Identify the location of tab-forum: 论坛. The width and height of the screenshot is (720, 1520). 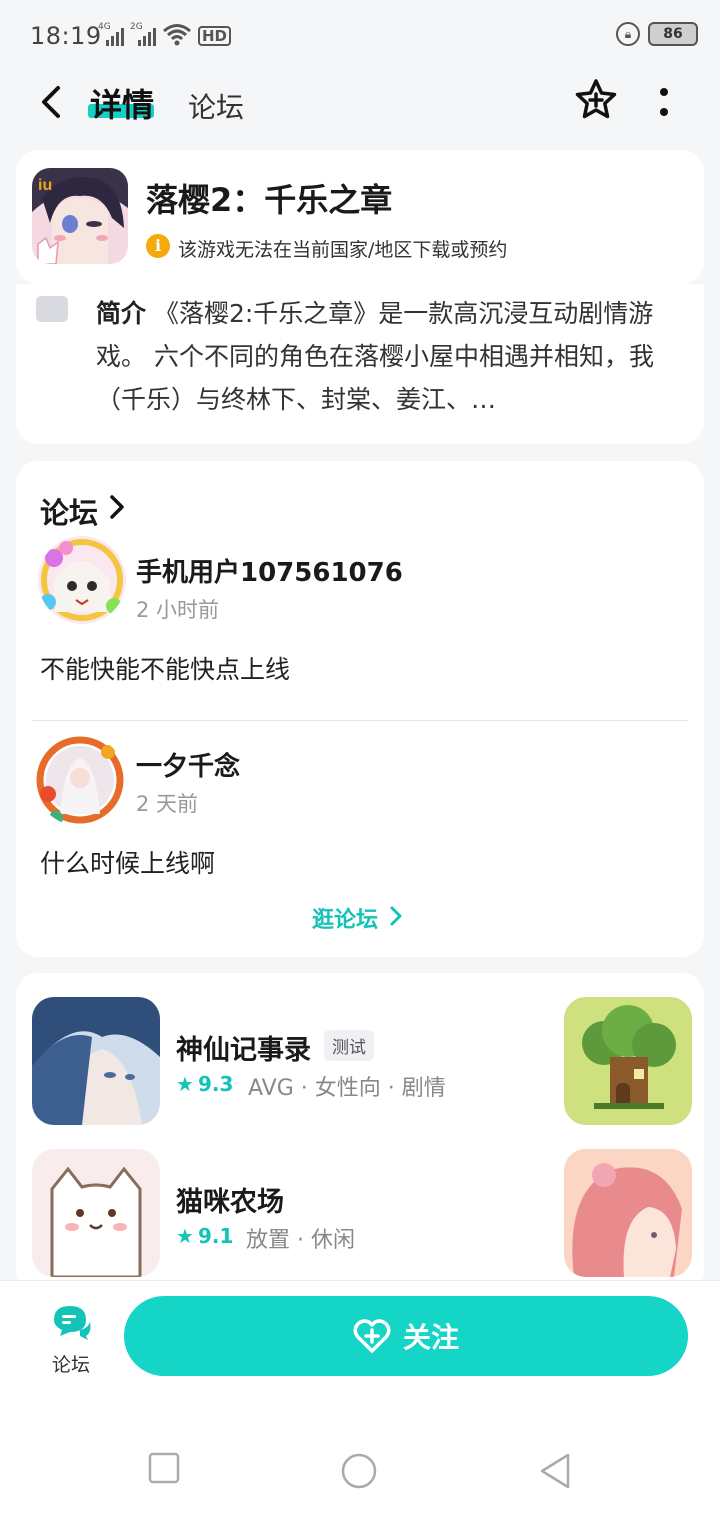
(216, 106).